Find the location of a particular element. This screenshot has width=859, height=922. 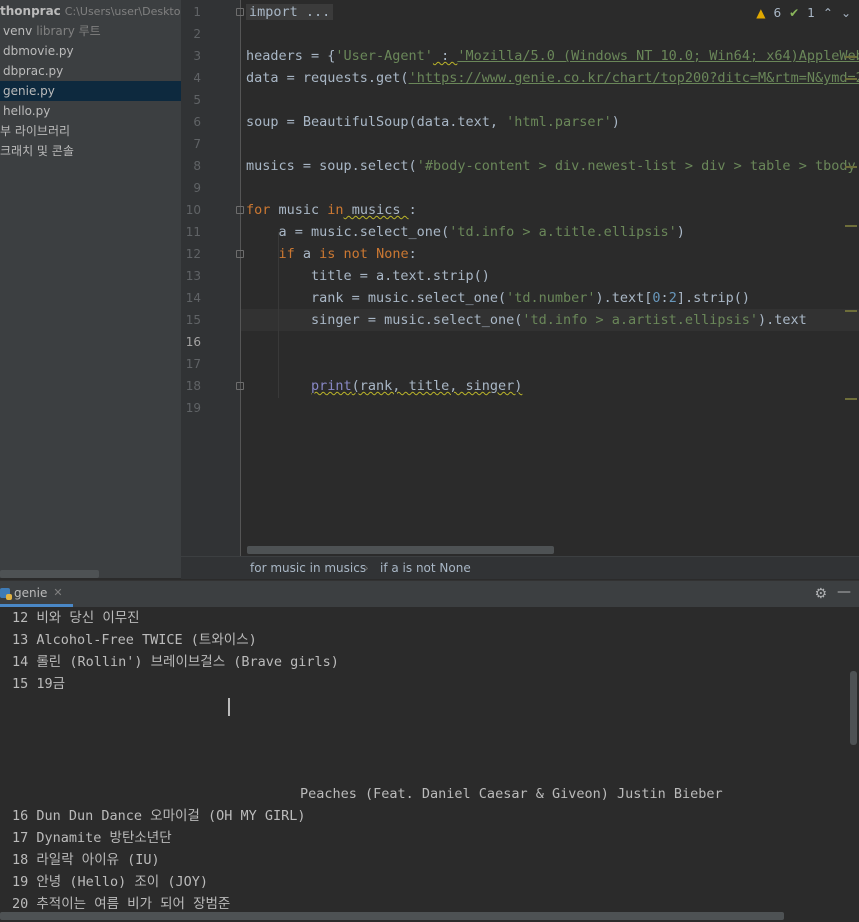

sidebar-item-genie: genie.py is located at coordinates (90, 91).